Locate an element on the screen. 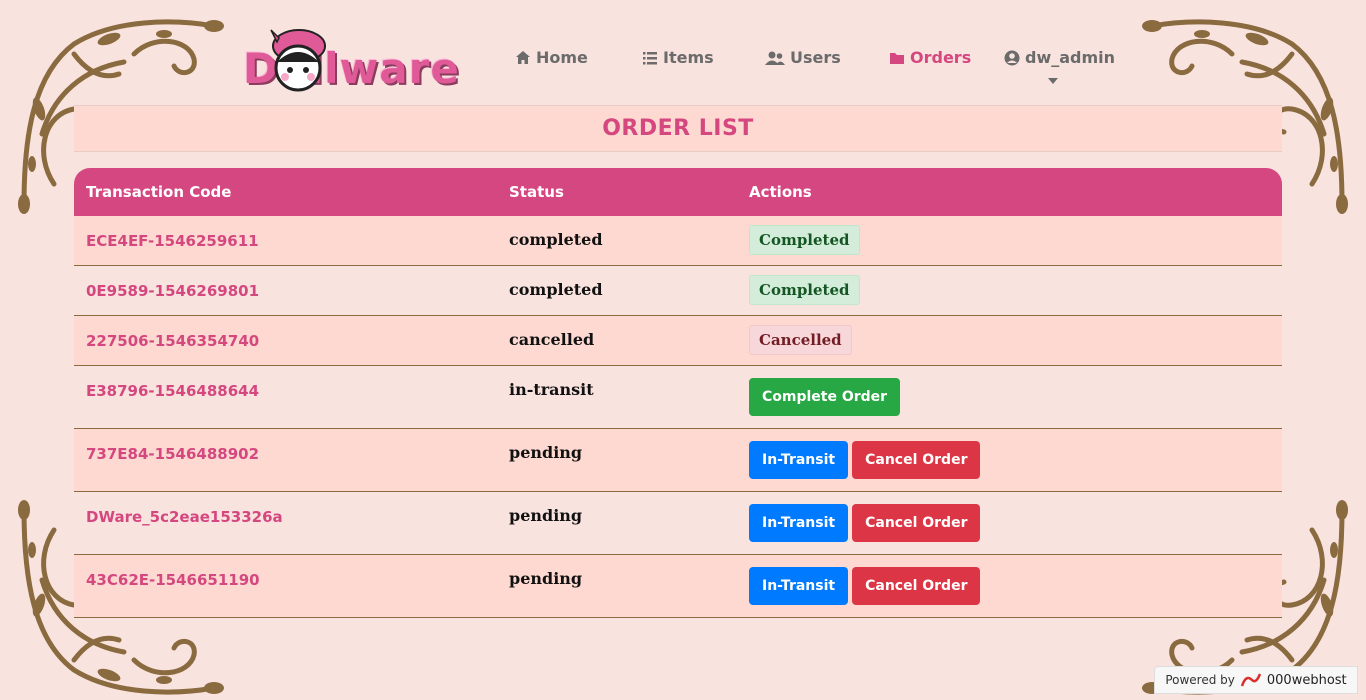 The height and width of the screenshot is (700, 1366). page-title: ORDER LIST is located at coordinates (678, 128).